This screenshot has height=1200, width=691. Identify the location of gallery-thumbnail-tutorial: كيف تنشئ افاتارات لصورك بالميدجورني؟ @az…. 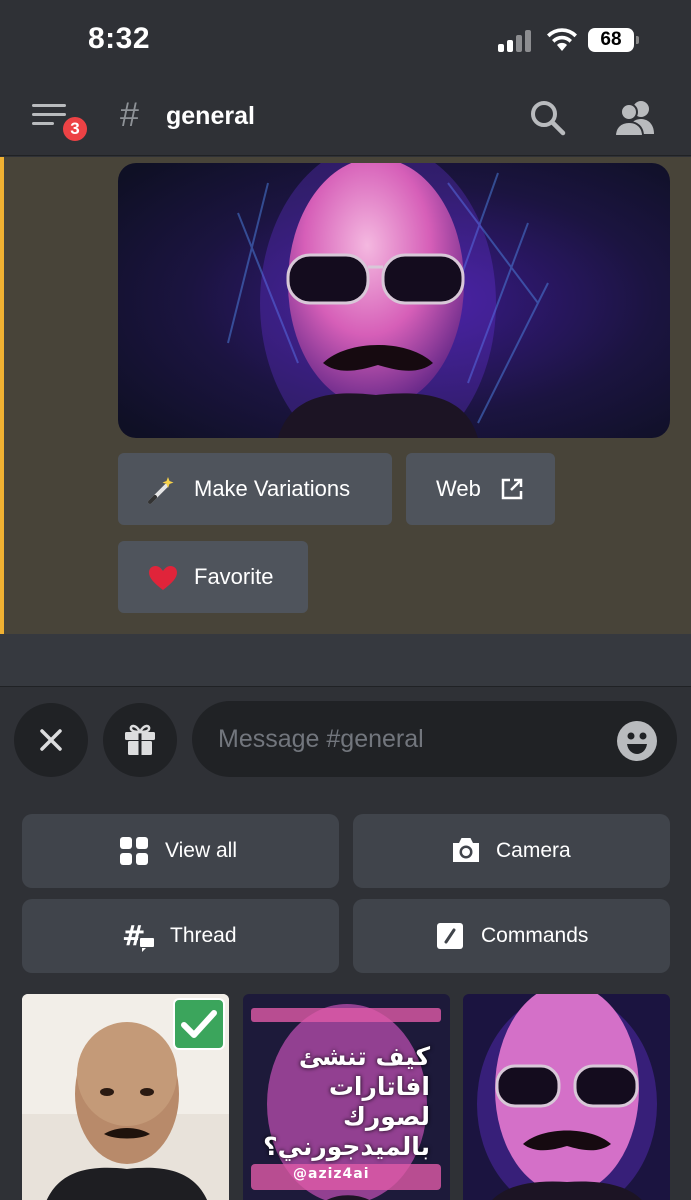
(346, 1097).